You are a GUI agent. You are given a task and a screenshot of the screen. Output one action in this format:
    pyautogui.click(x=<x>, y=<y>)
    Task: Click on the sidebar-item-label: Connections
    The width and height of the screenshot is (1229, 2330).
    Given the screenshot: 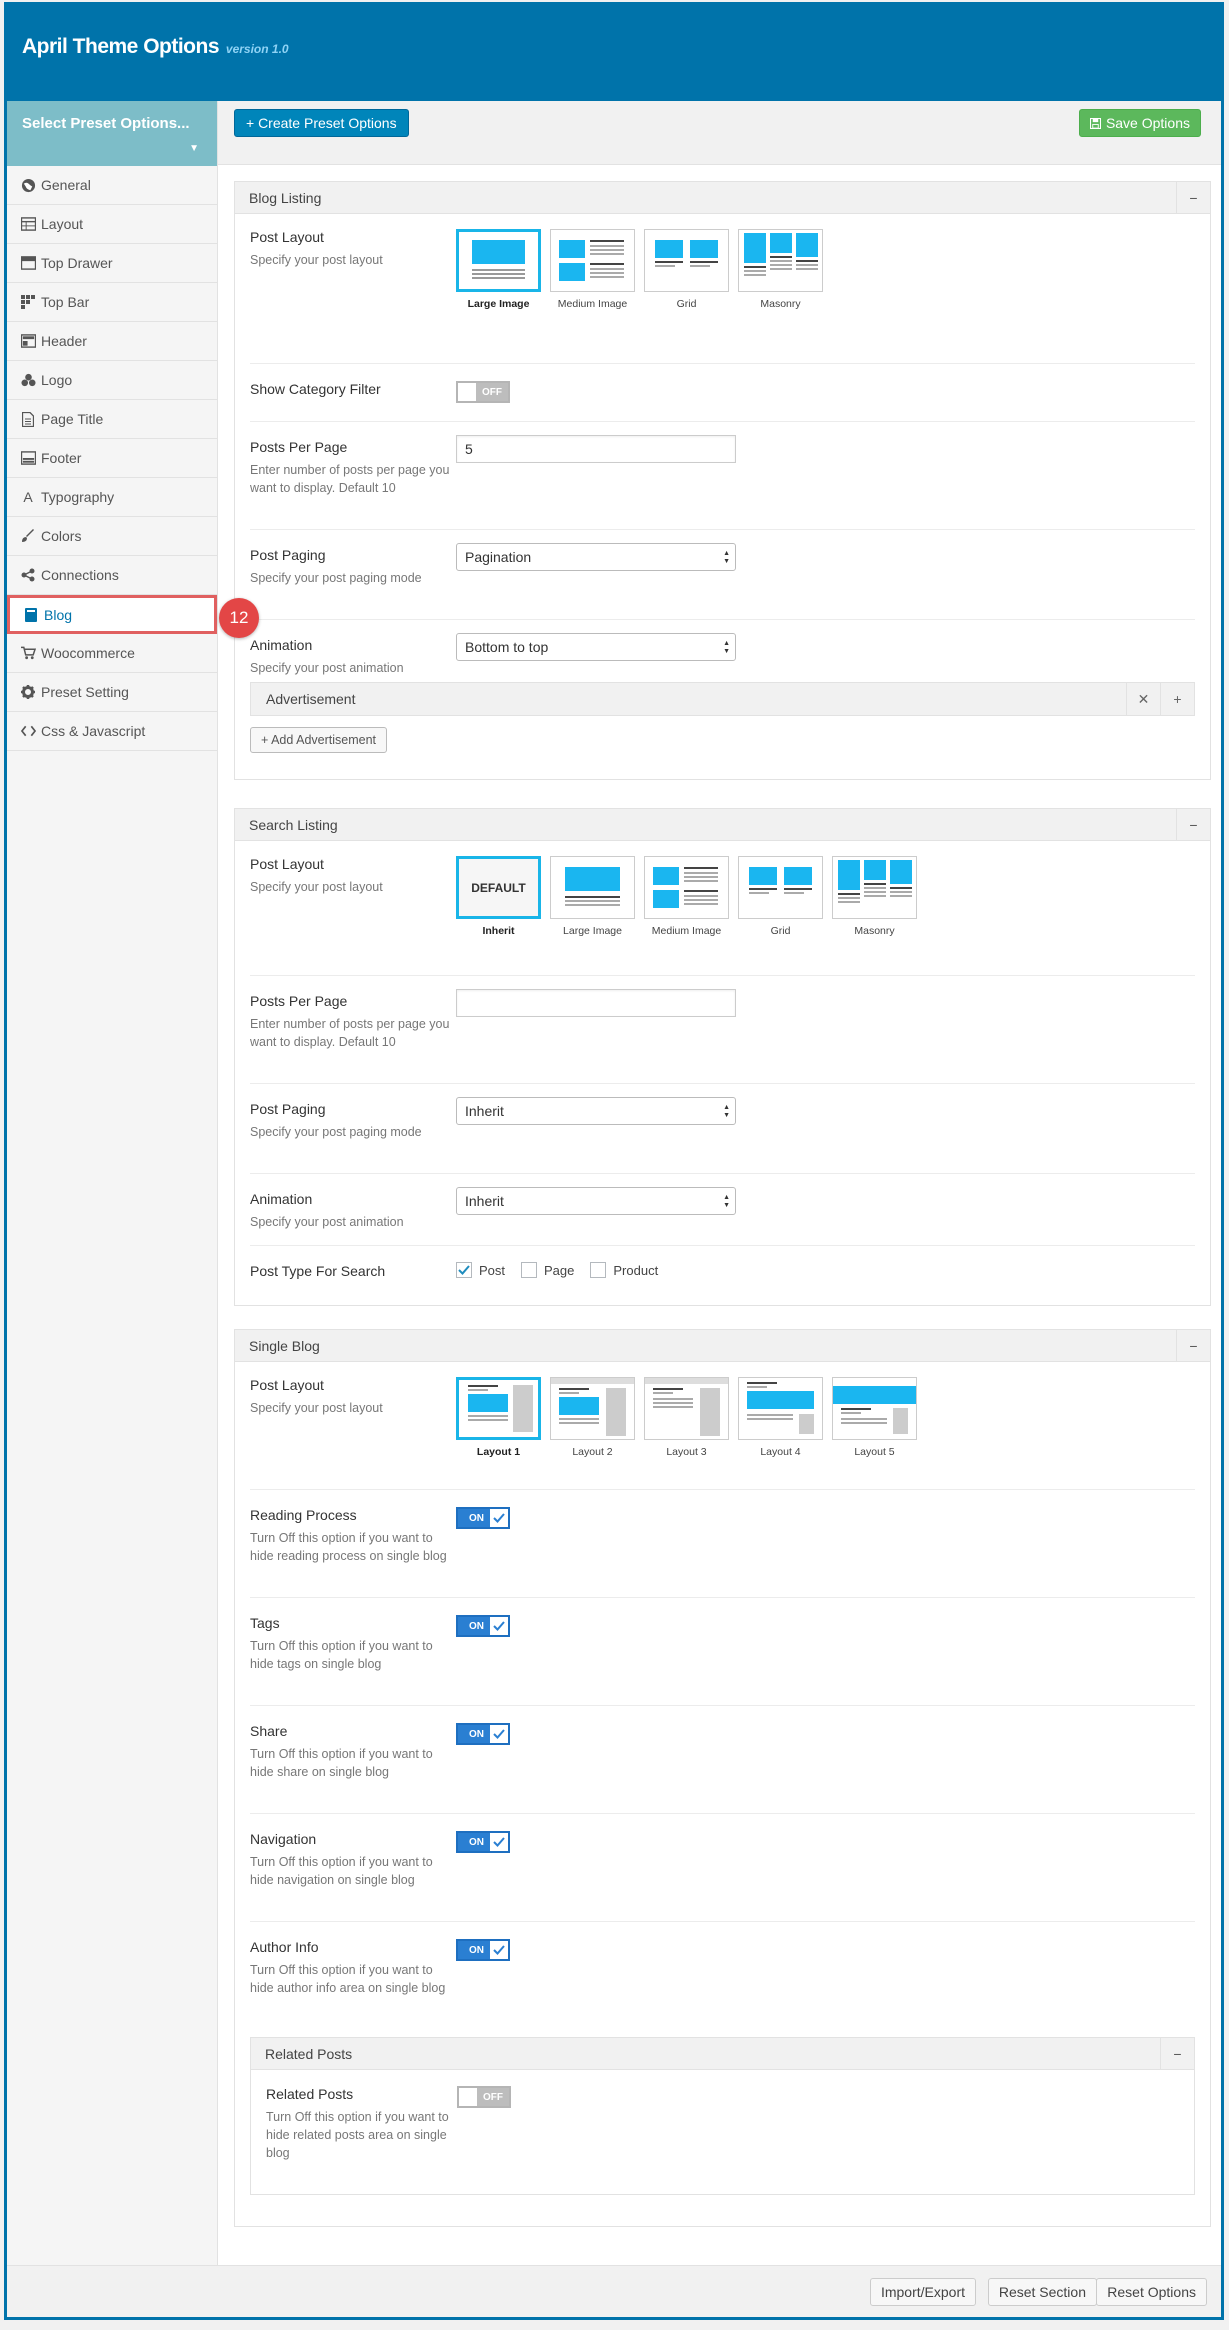 What is the action you would take?
    pyautogui.click(x=80, y=575)
    